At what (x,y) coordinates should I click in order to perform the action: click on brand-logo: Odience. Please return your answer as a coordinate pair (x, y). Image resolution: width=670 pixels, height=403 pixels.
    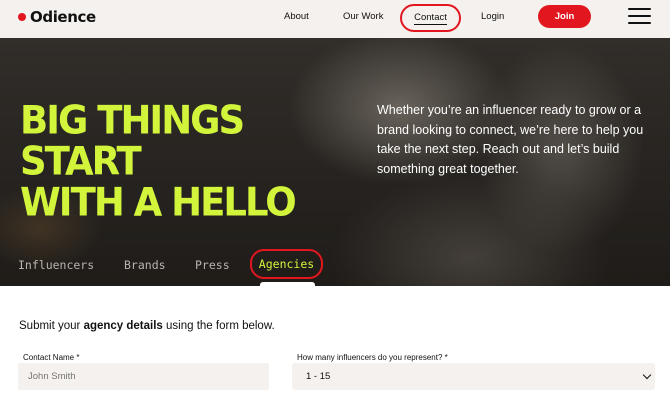
    Looking at the image, I should click on (57, 17).